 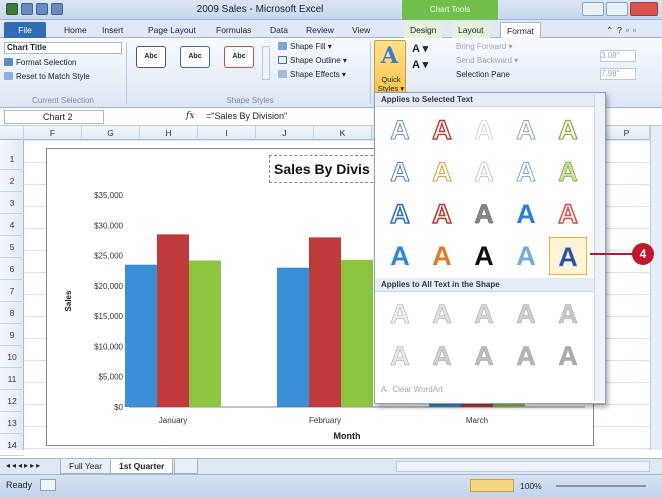 I want to click on row-header: 3, so click(x=12, y=203).